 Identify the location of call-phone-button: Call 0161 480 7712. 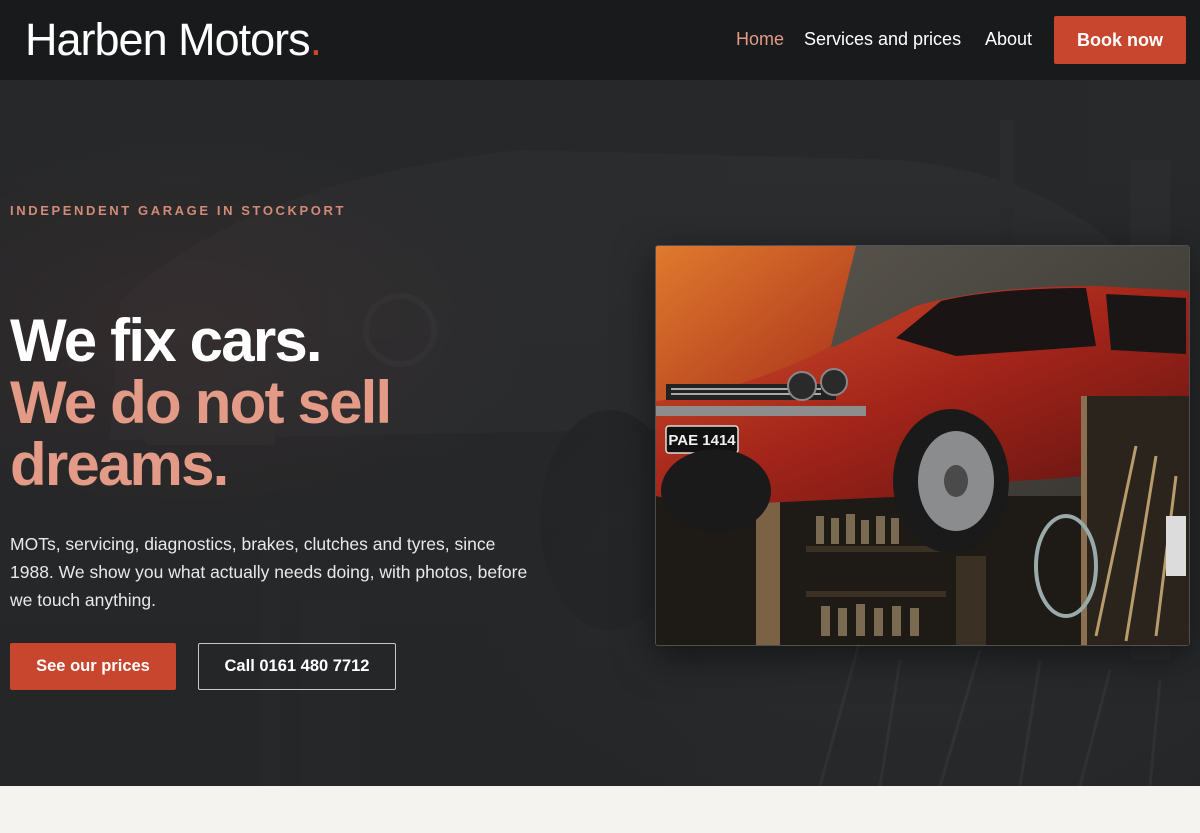
(297, 666).